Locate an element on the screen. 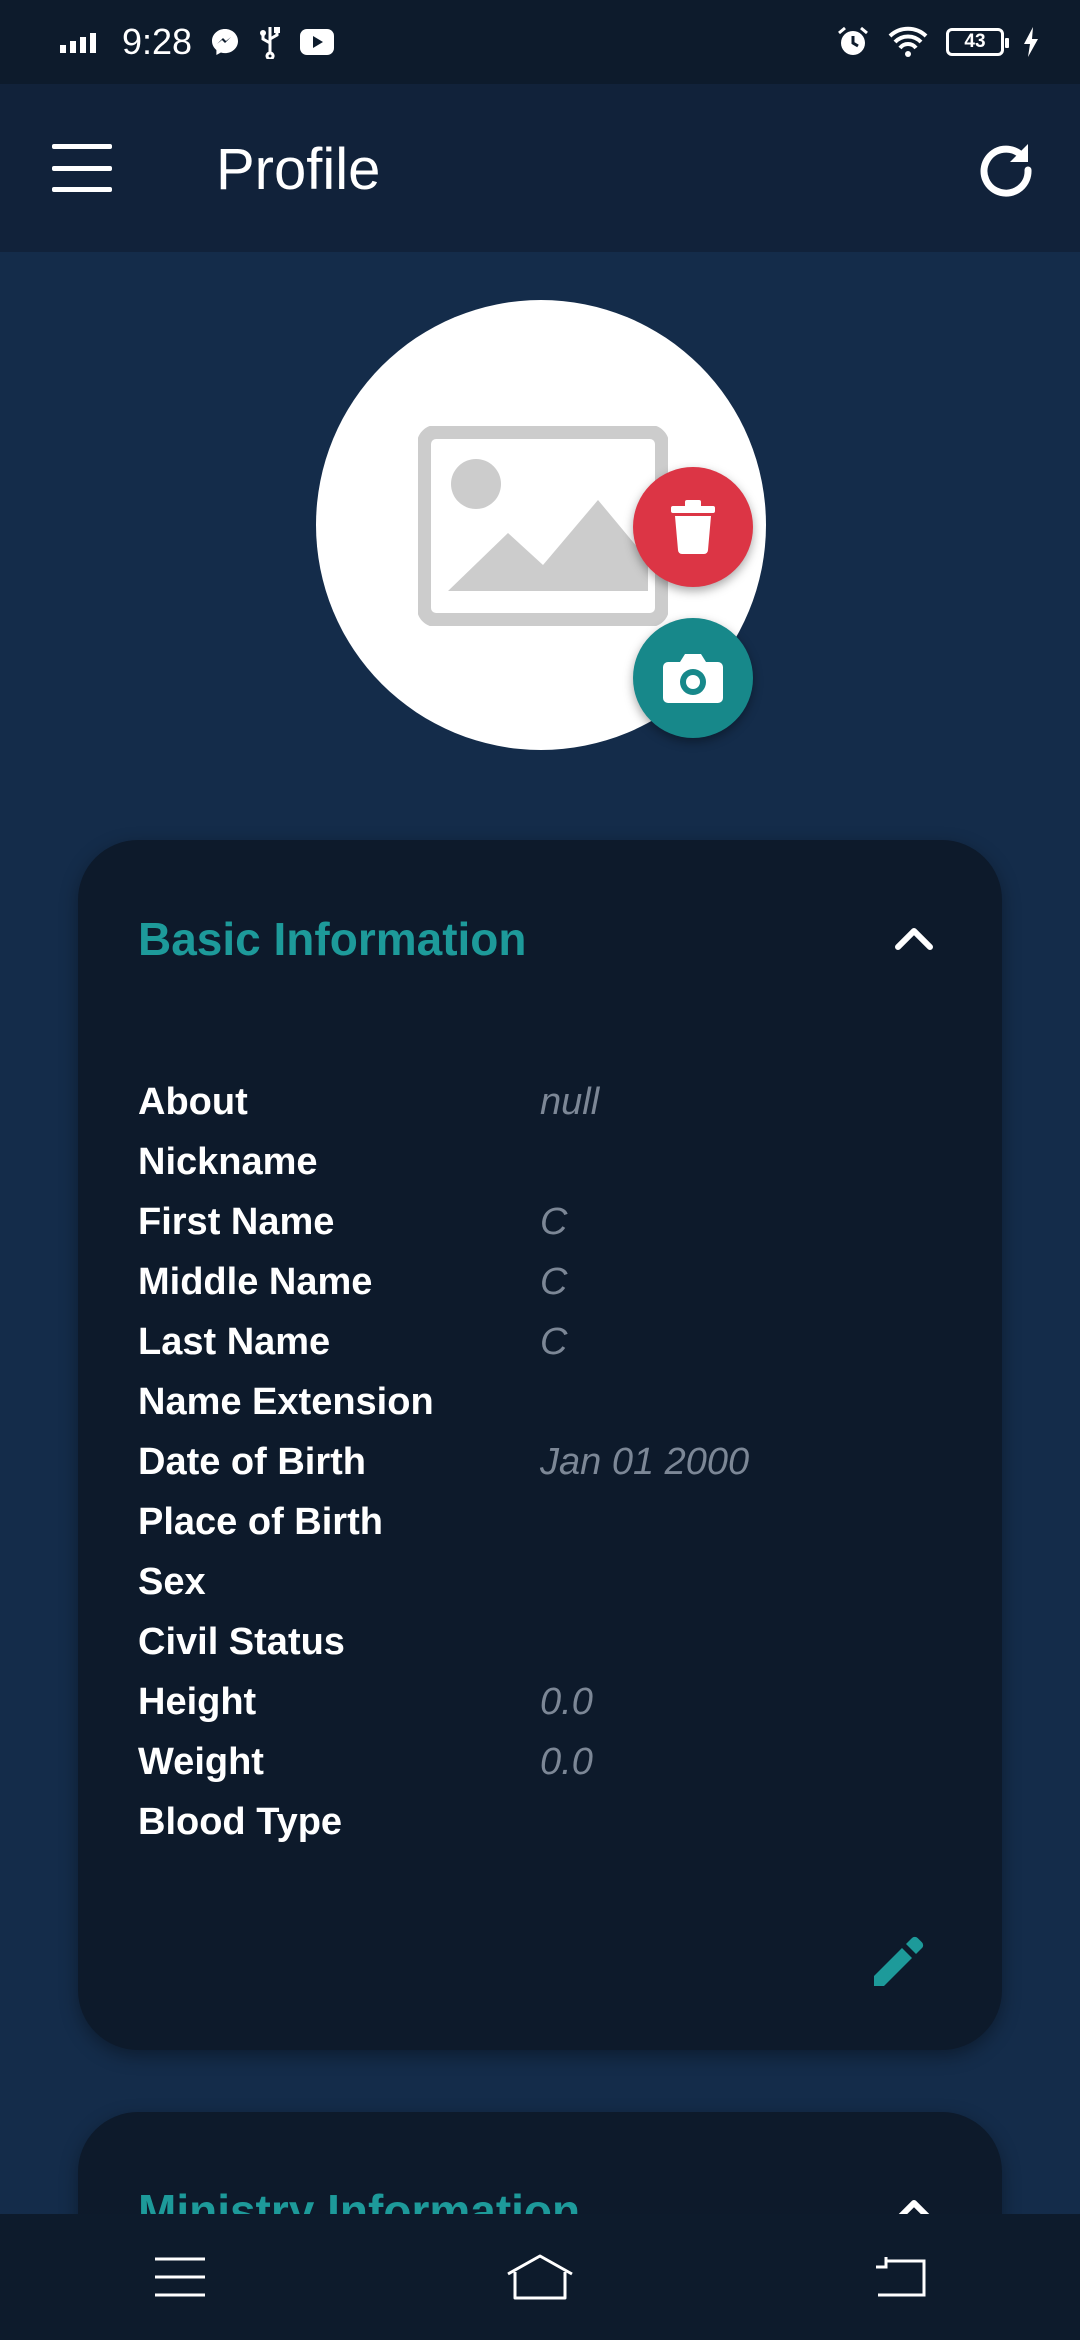  menu-button is located at coordinates (82, 168).